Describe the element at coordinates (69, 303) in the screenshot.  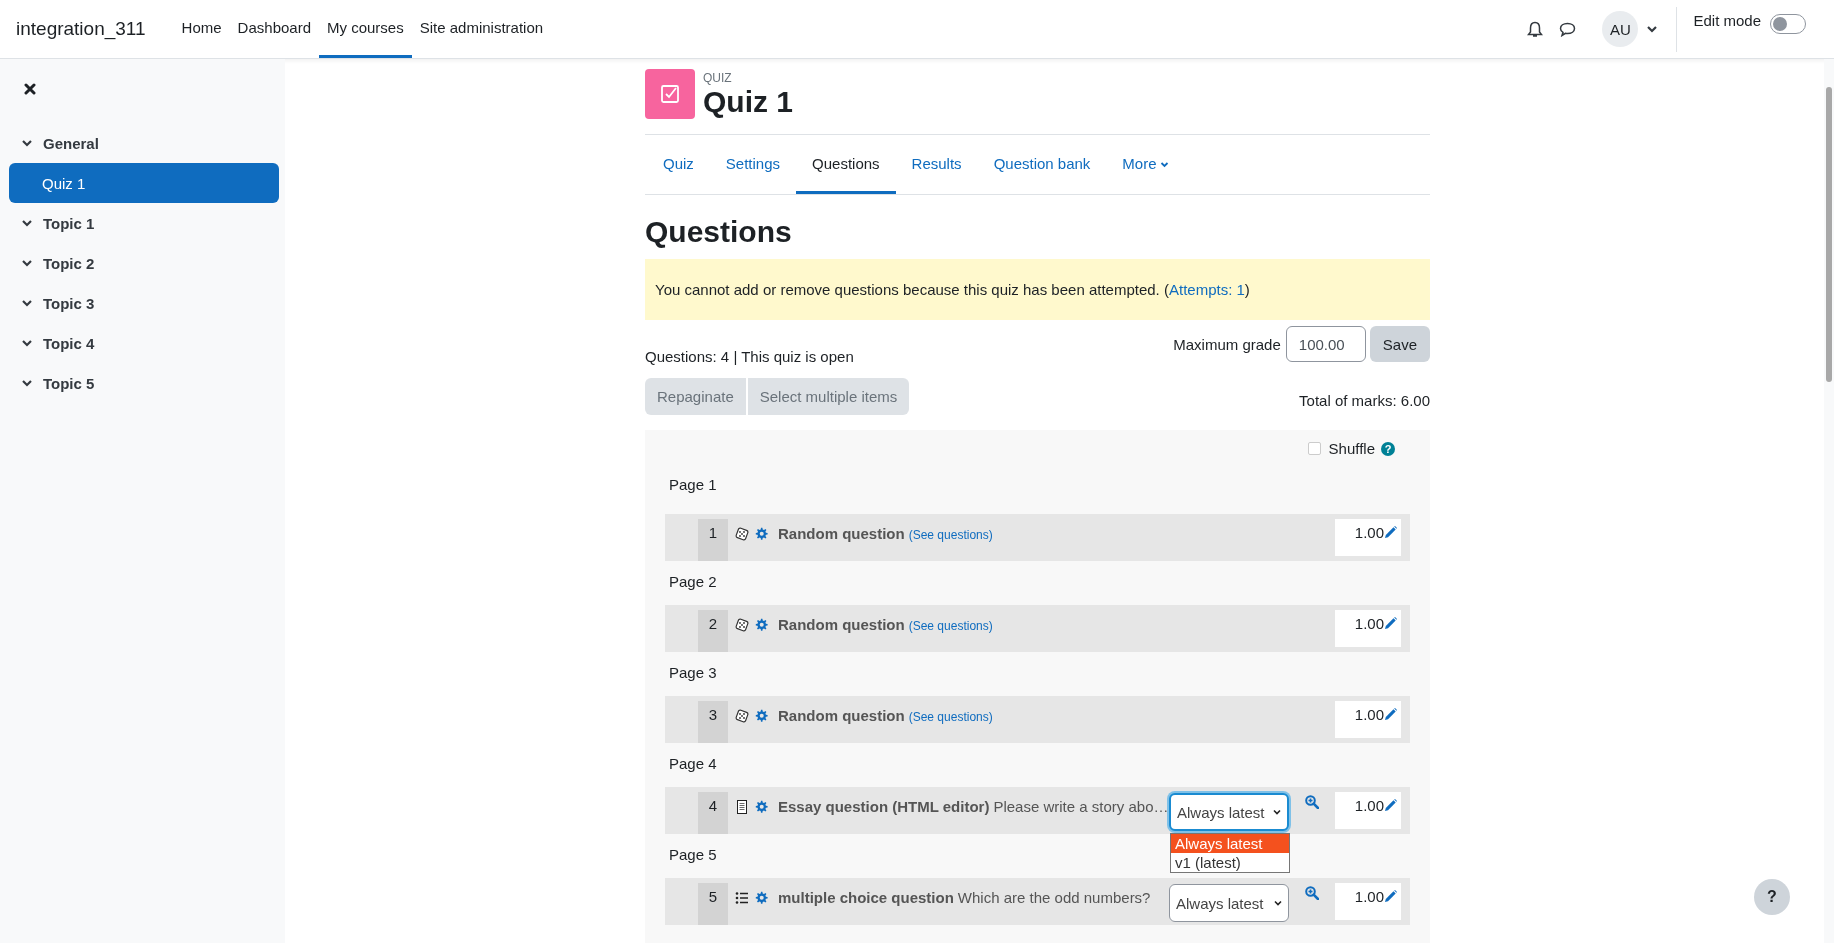
I see `section-title: Topic 3` at that location.